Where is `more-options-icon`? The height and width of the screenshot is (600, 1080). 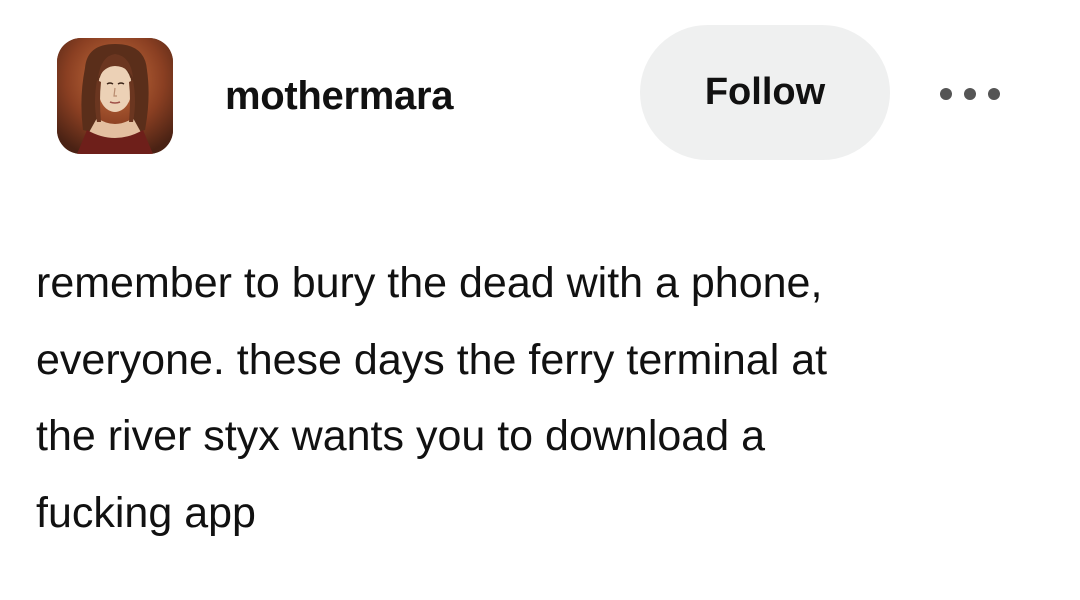 more-options-icon is located at coordinates (970, 94).